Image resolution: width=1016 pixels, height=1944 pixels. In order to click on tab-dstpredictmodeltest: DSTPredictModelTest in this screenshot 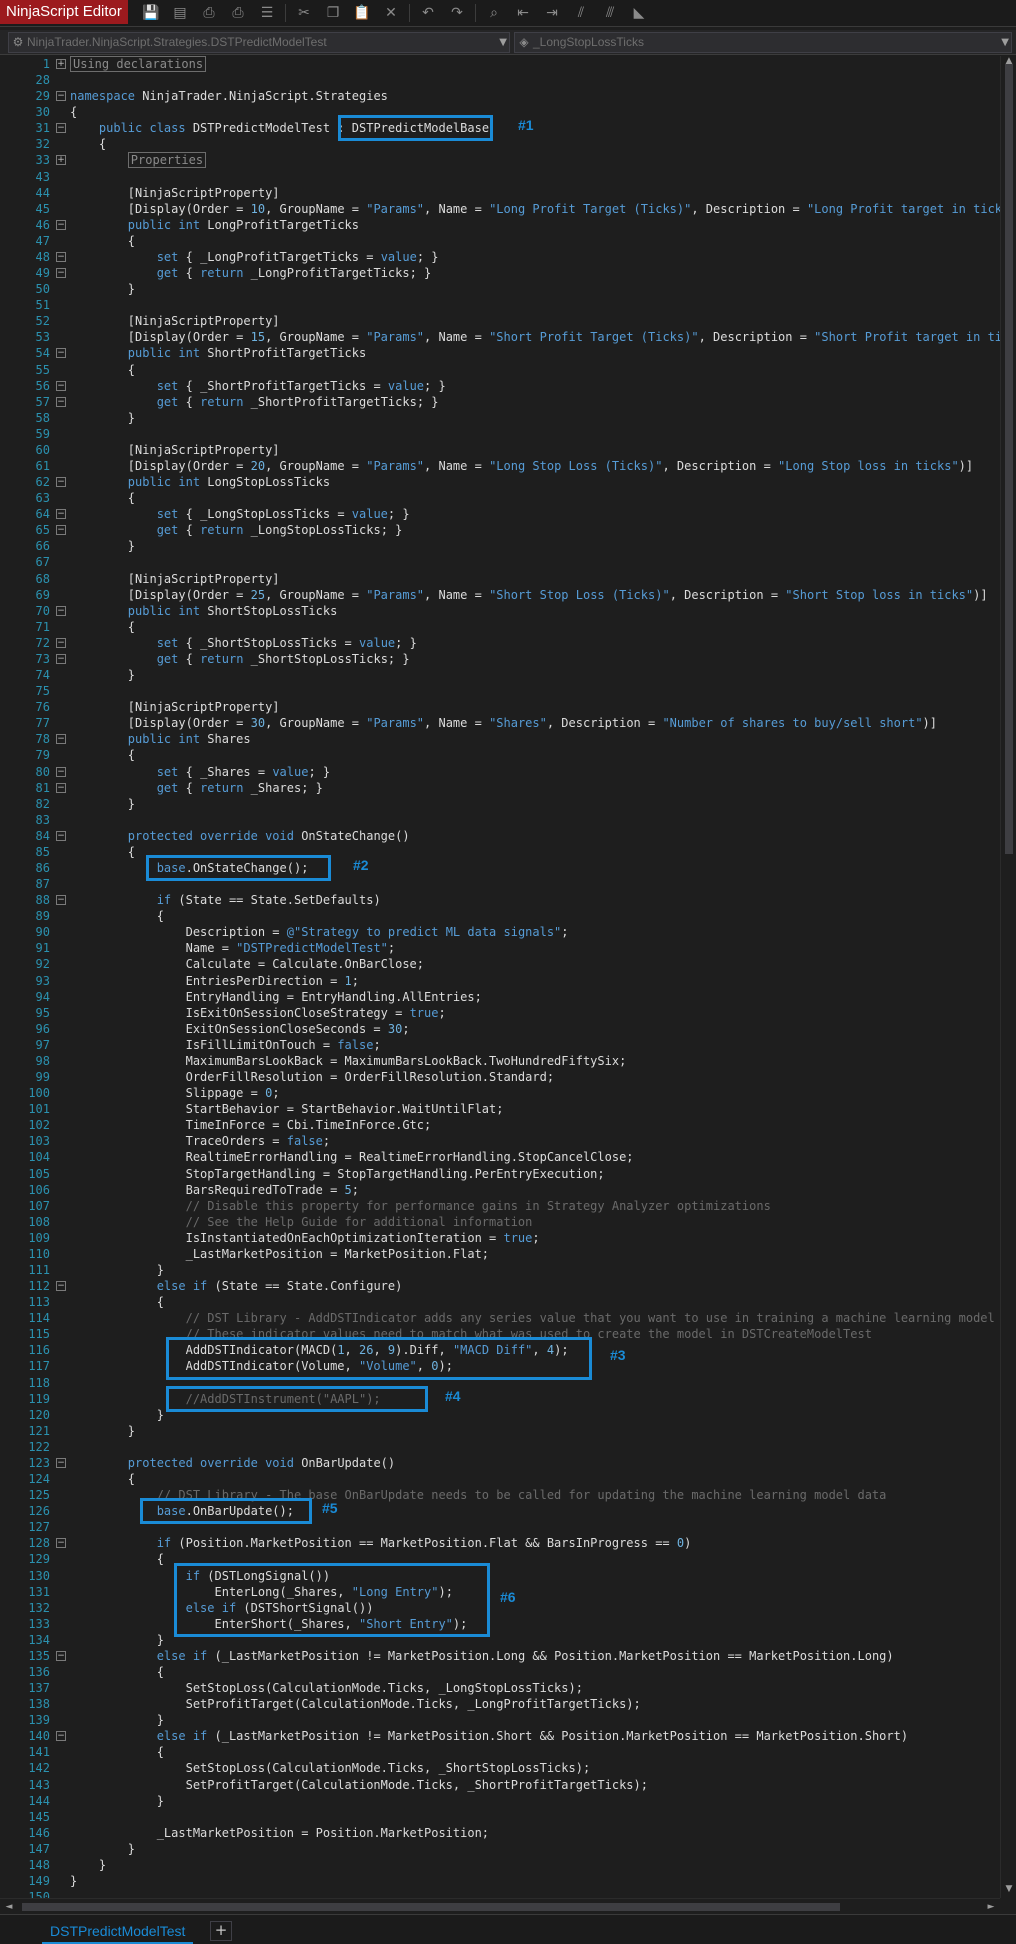, I will do `click(118, 1932)`.